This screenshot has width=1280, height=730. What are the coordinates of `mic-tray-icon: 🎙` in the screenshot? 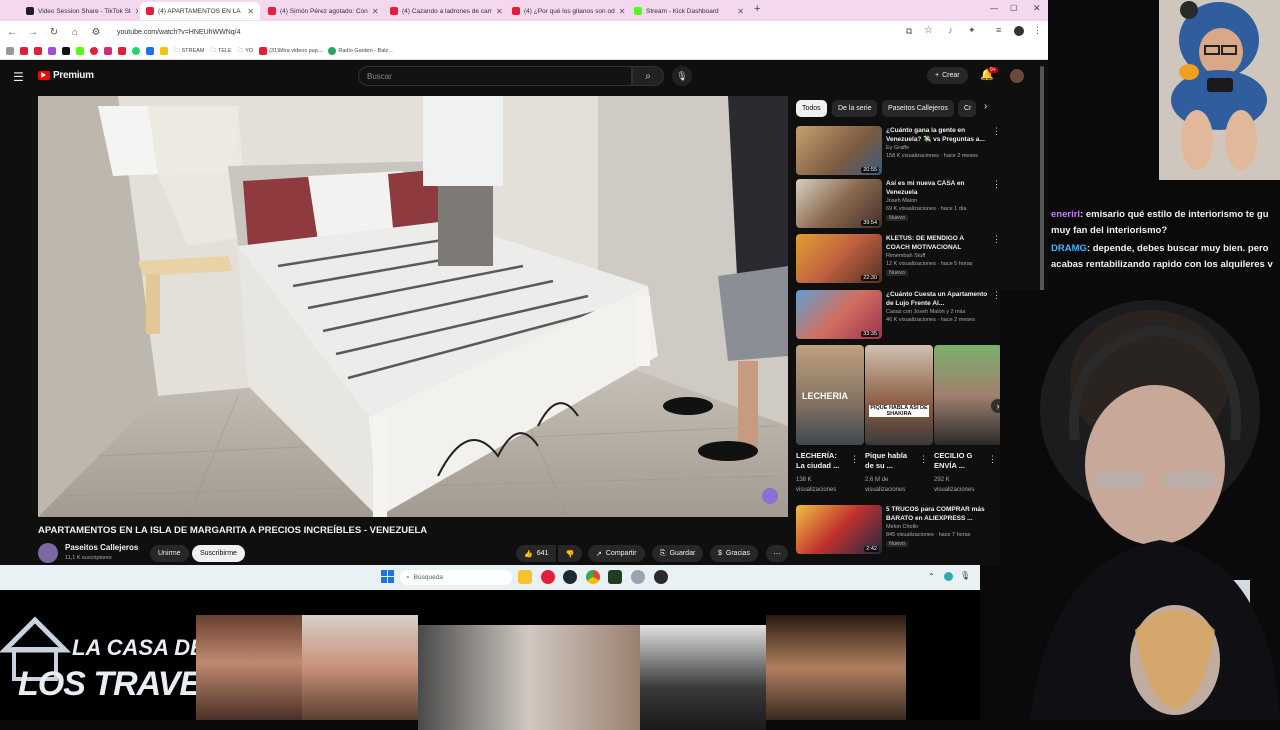 It's located at (965, 575).